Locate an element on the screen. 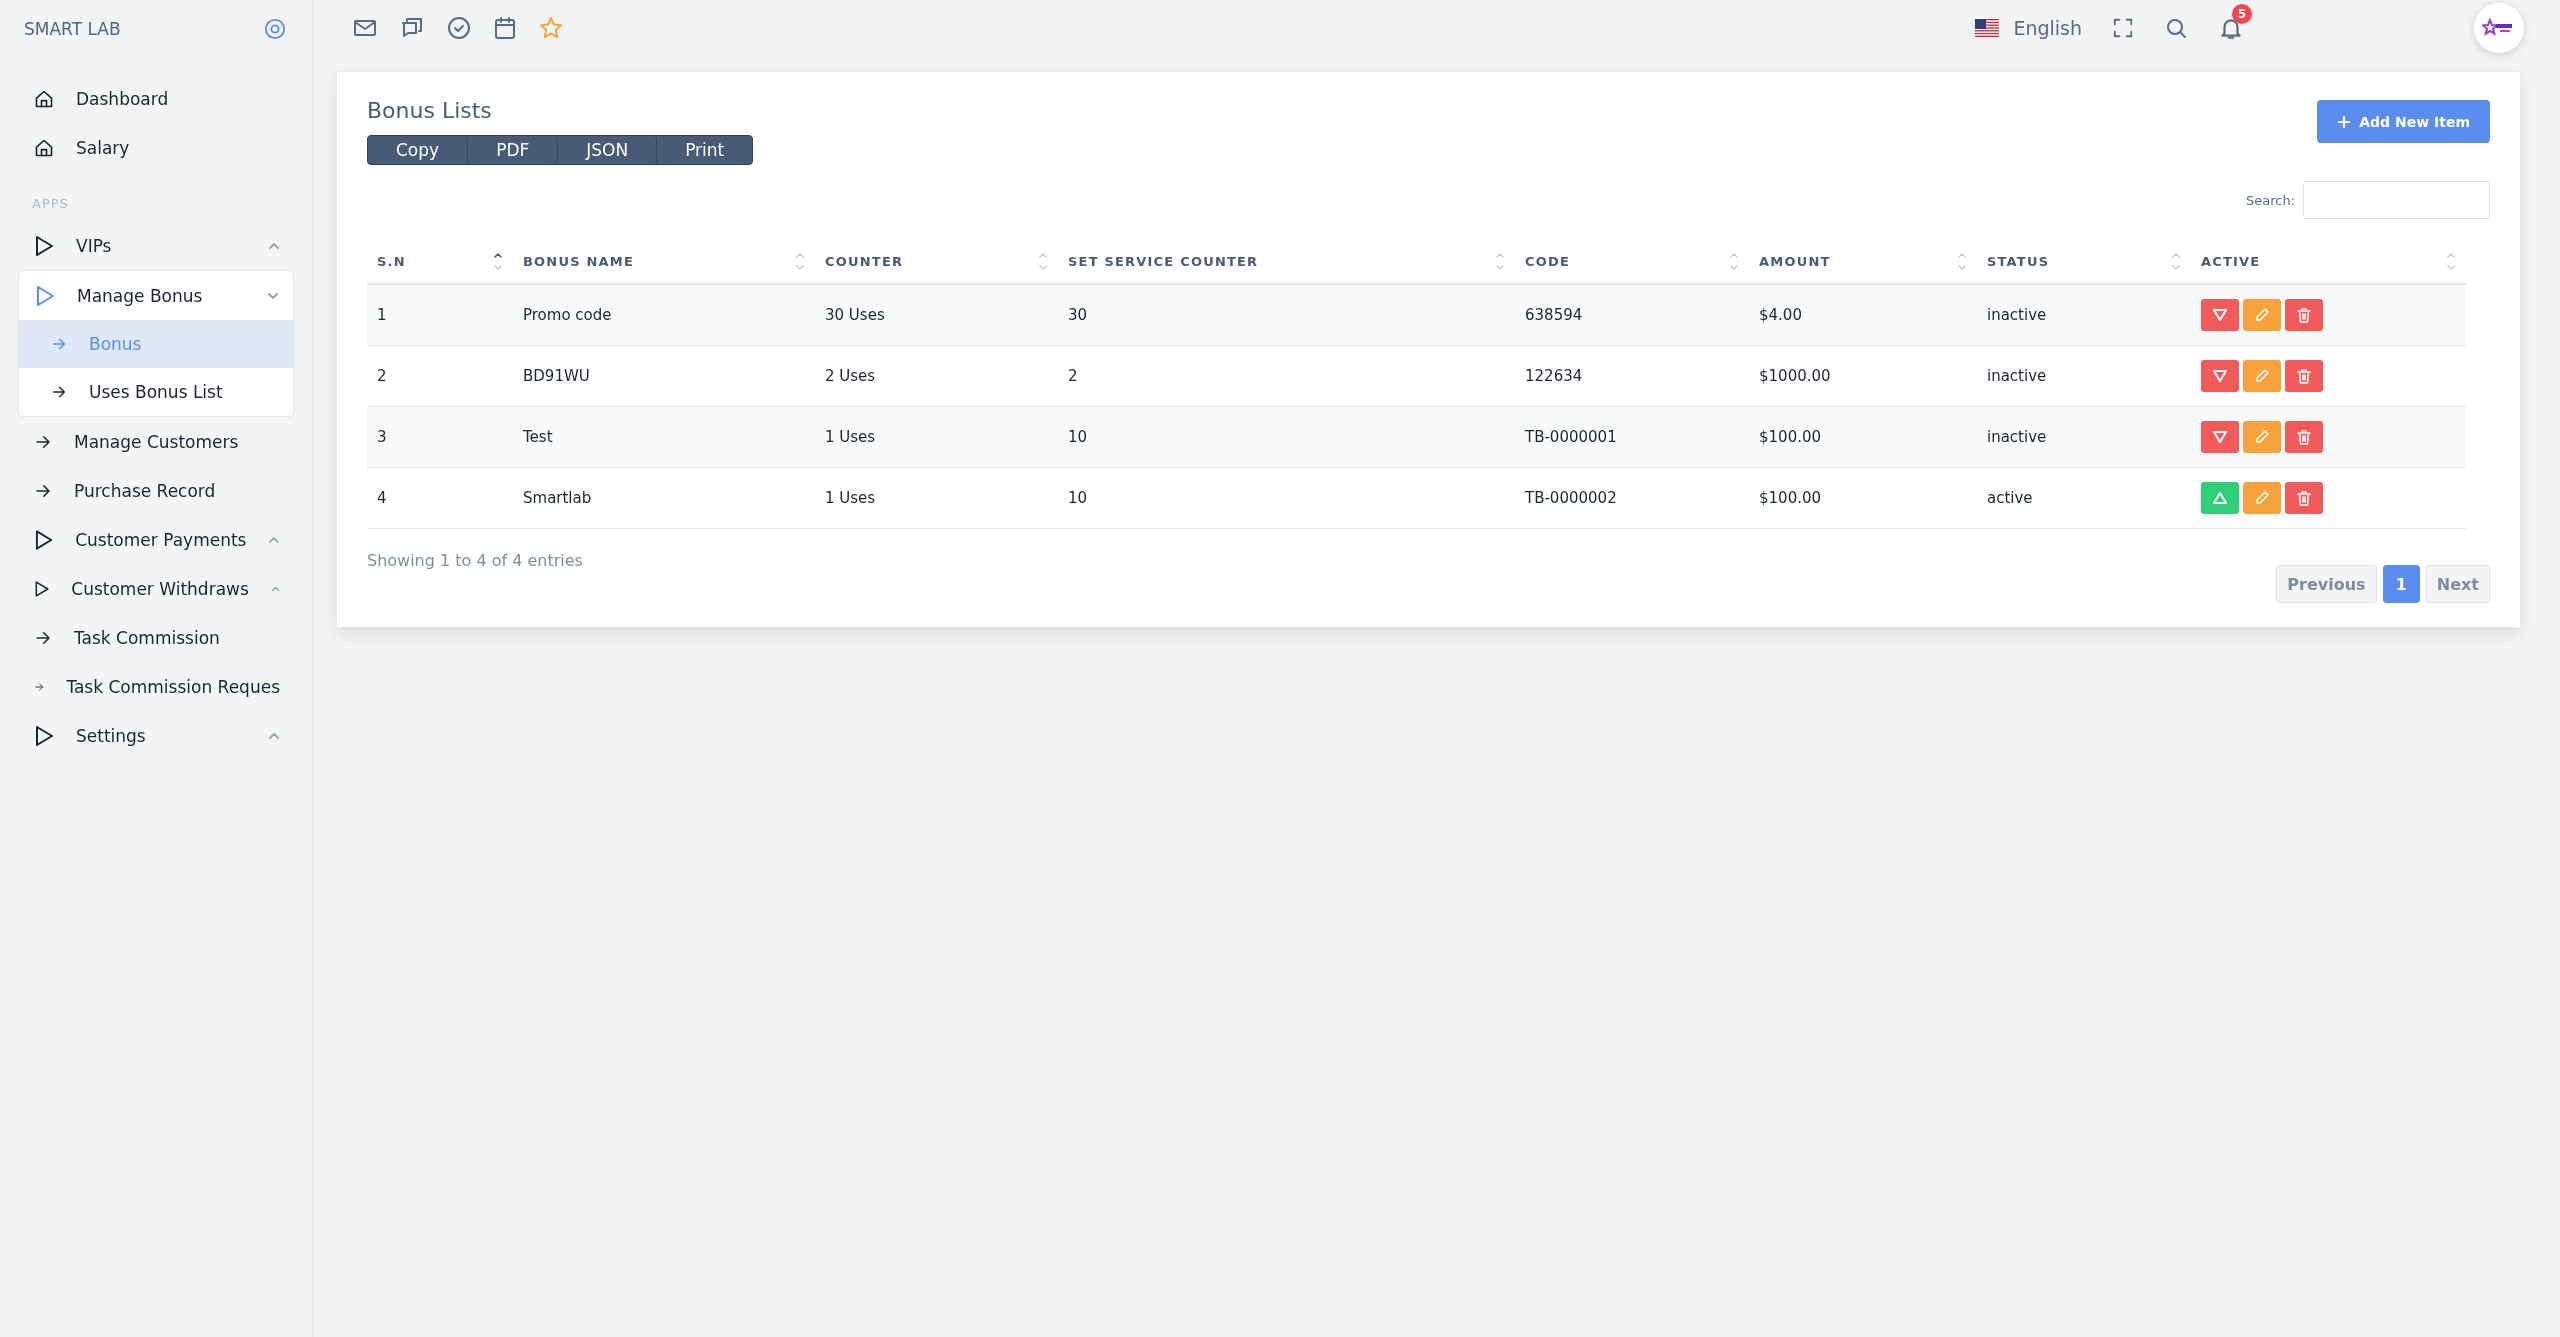 The width and height of the screenshot is (2560, 1337). table-cell: 3 is located at coordinates (440, 437).